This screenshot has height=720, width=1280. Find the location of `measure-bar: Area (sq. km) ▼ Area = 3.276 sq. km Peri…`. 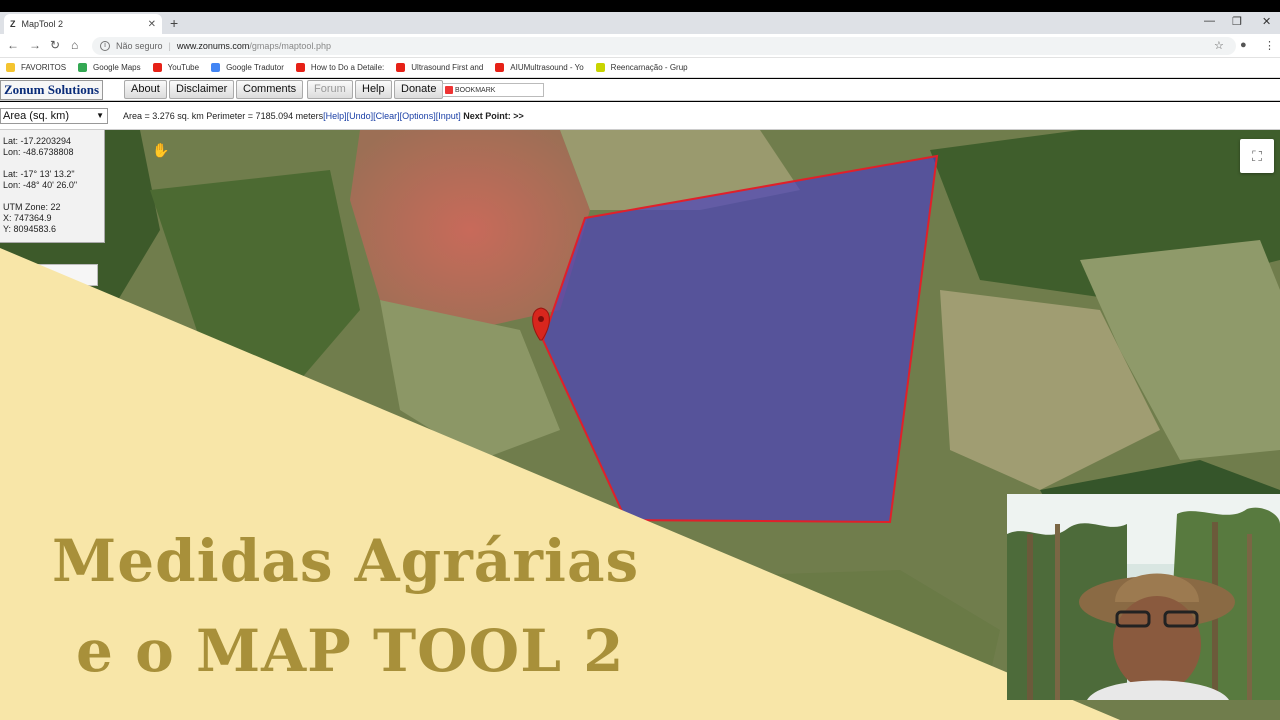

measure-bar: Area (sq. km) ▼ Area = 3.276 sq. km Peri… is located at coordinates (640, 116).